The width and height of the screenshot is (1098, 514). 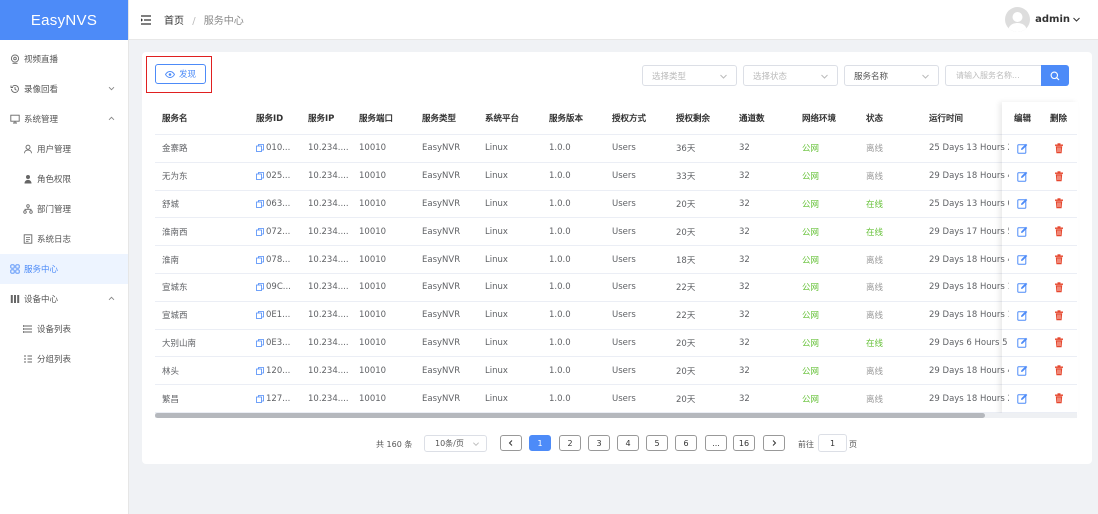 I want to click on column-header-version: 服务版本, so click(x=566, y=119).